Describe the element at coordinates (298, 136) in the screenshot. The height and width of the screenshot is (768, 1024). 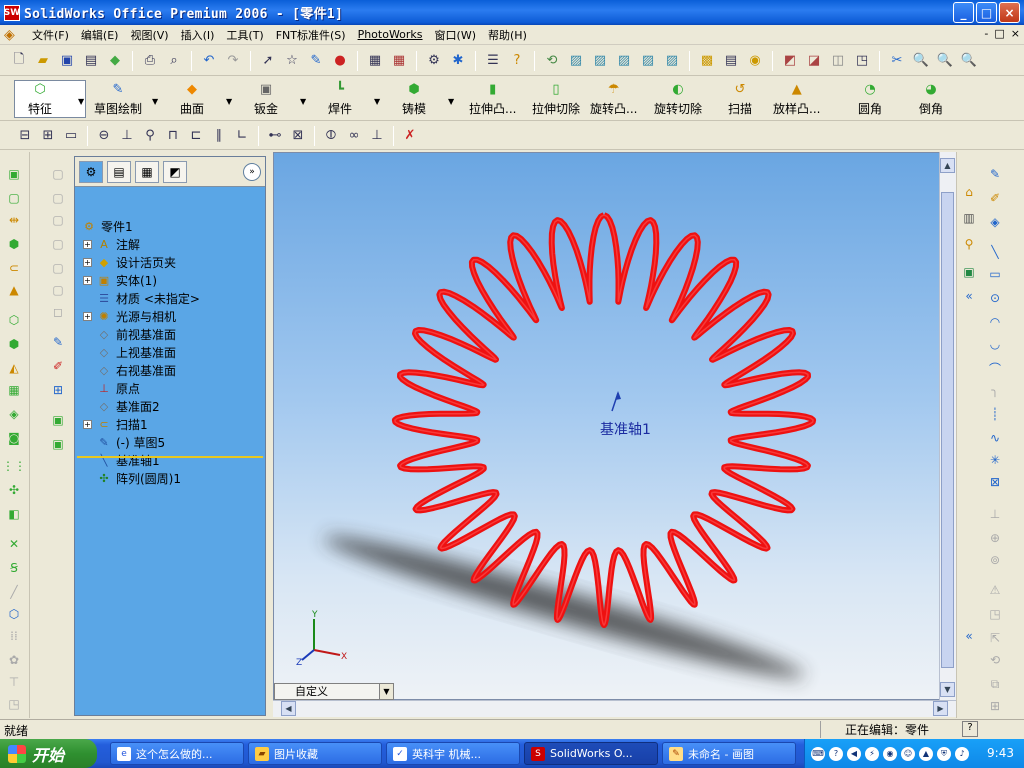
I see `relation-fix-icon: ⊠` at that location.